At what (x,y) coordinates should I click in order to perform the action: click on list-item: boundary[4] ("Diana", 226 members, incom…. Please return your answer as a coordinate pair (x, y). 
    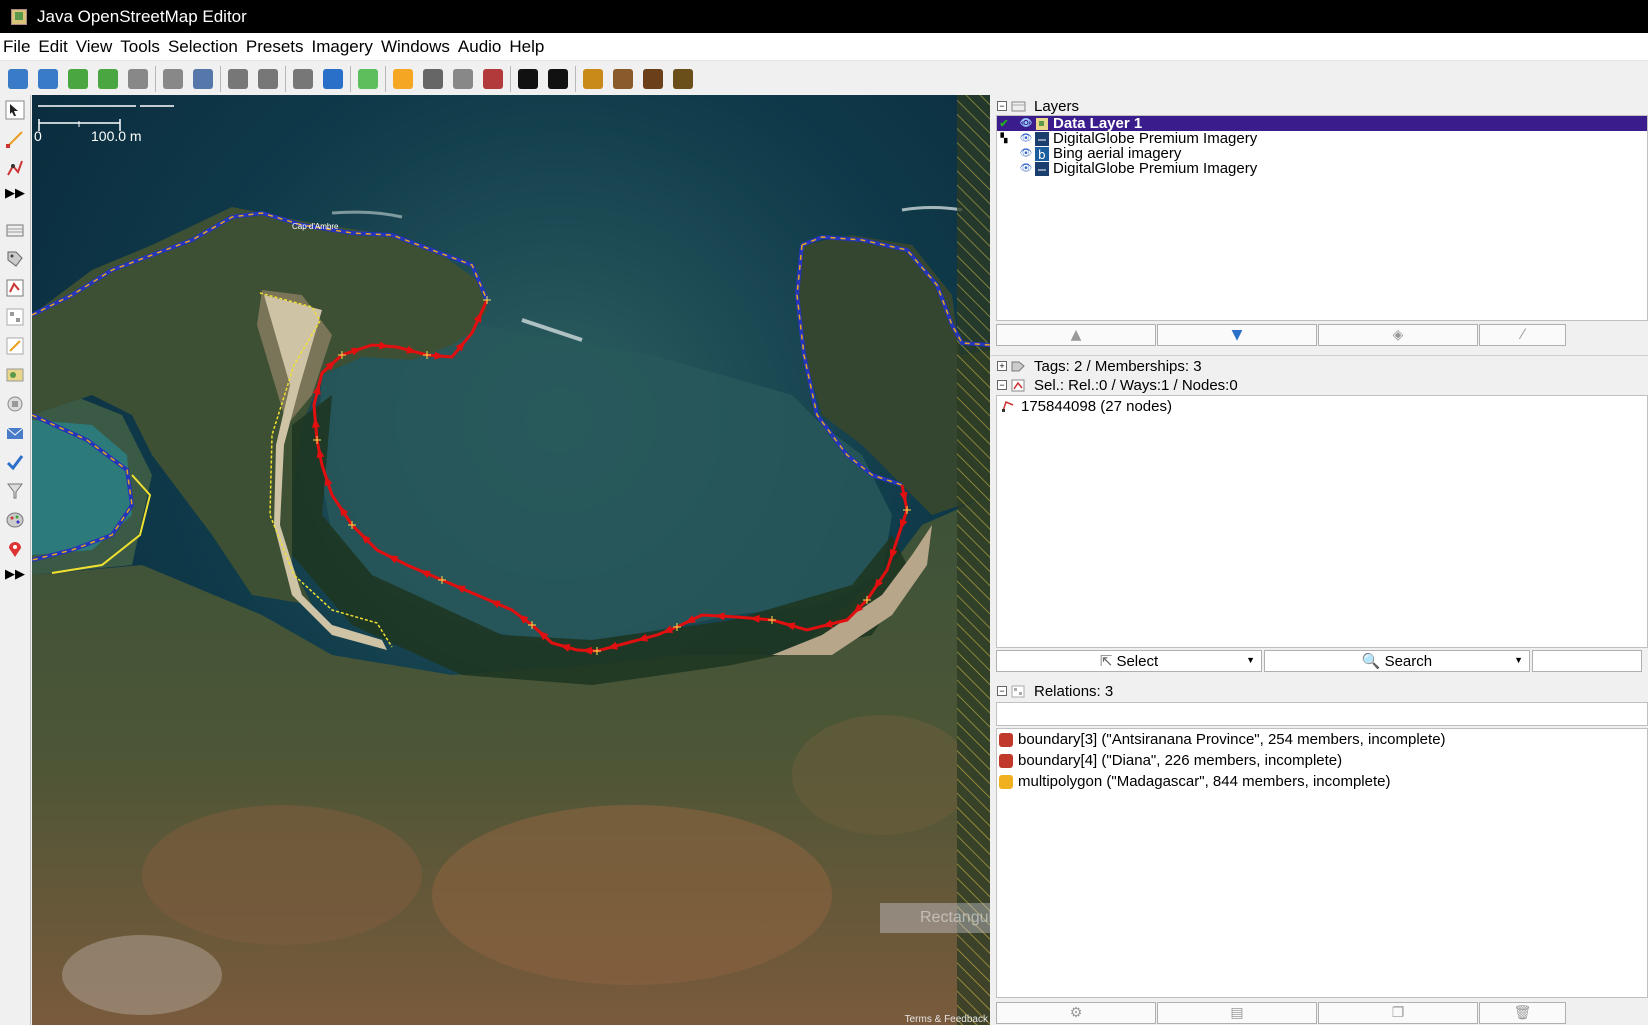
    Looking at the image, I should click on (1322, 760).